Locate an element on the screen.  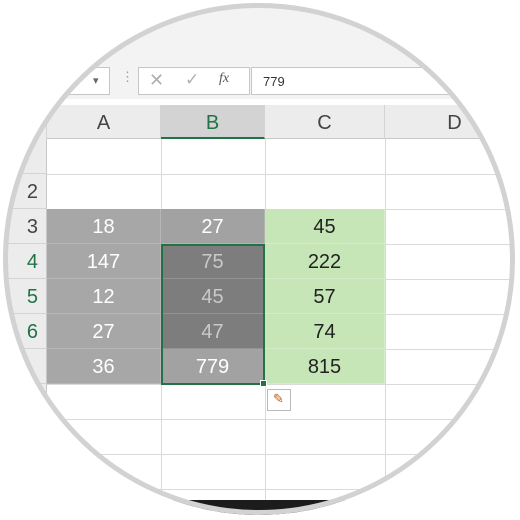
fill-handle is located at coordinates (263, 383).